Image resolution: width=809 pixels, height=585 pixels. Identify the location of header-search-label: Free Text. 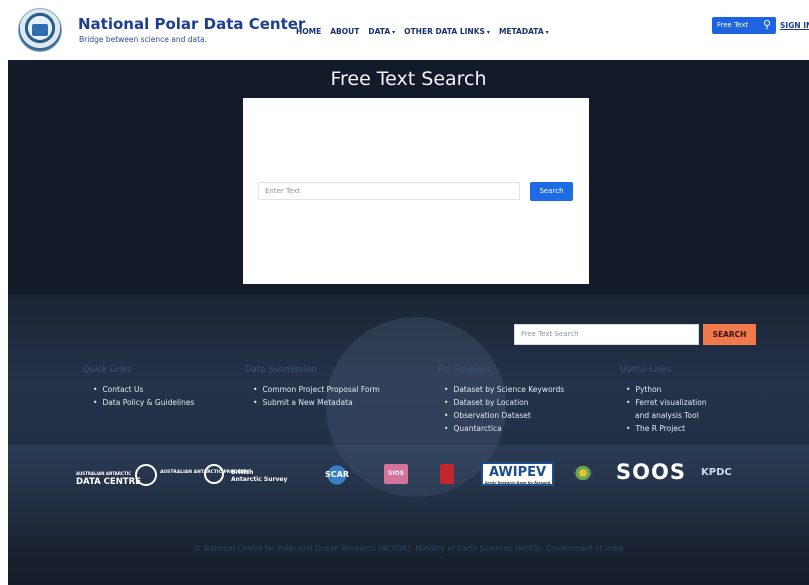
(733, 25).